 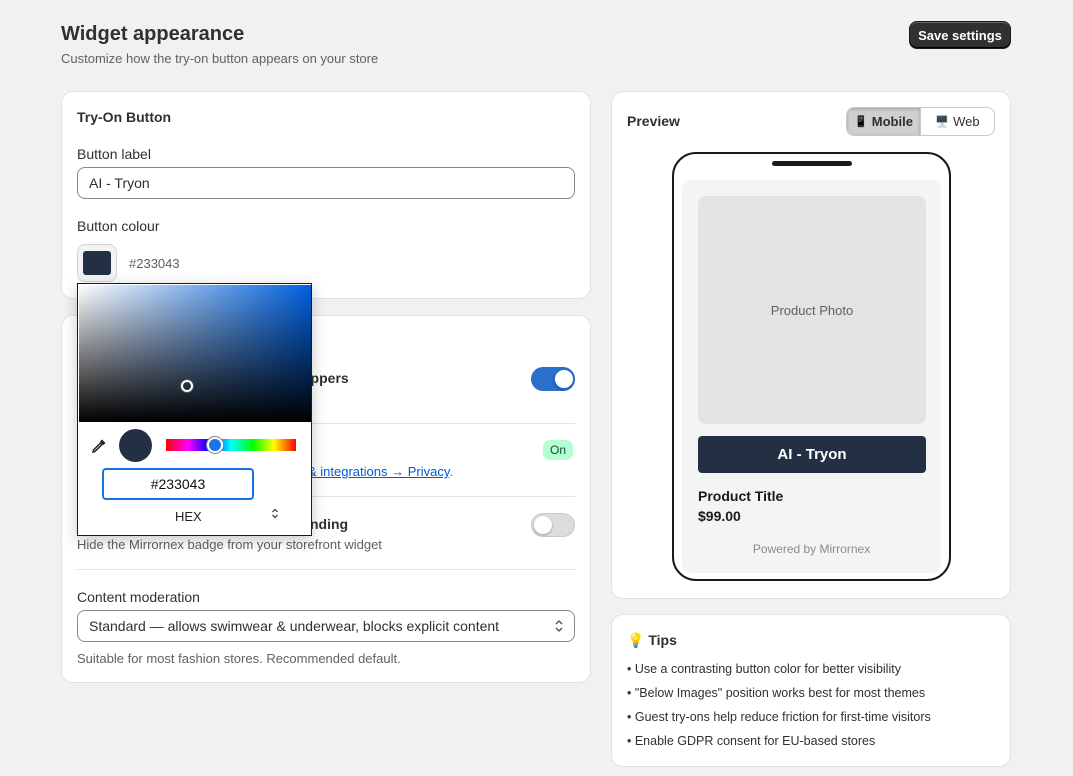 I want to click on gdpr-help-suffix: ., so click(x=451, y=471).